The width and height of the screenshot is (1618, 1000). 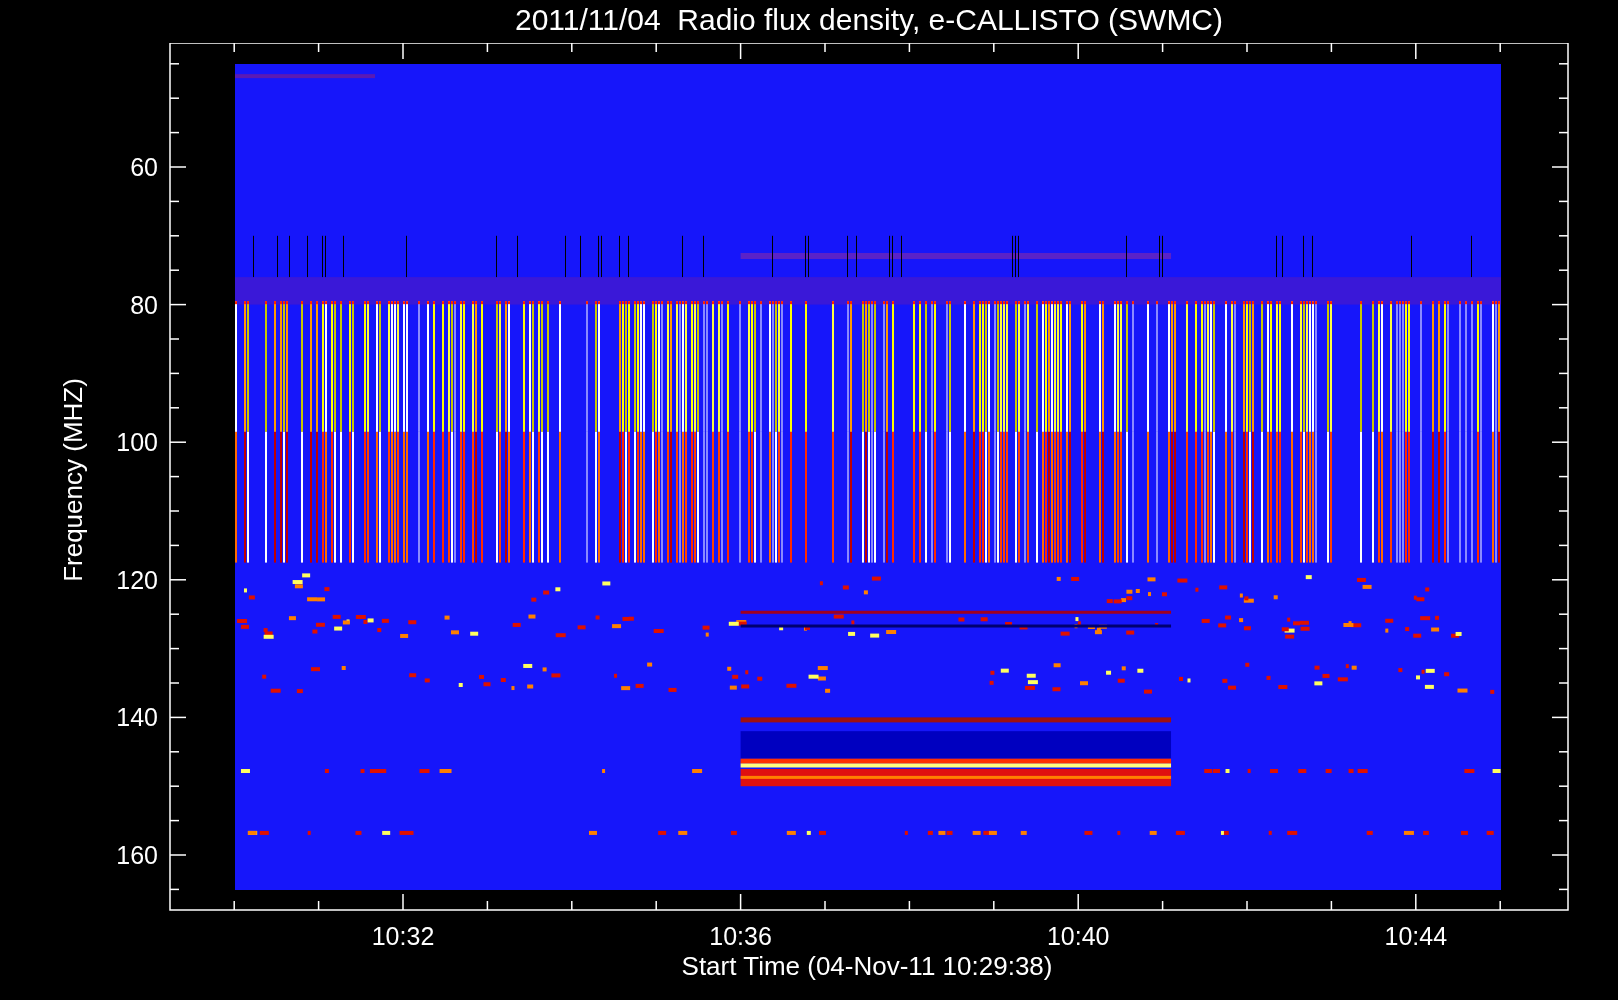 What do you see at coordinates (869, 20) in the screenshot?
I see `chart-title: 2011/11/04 Radio flux density, e-CALLISTO (SWMC)` at bounding box center [869, 20].